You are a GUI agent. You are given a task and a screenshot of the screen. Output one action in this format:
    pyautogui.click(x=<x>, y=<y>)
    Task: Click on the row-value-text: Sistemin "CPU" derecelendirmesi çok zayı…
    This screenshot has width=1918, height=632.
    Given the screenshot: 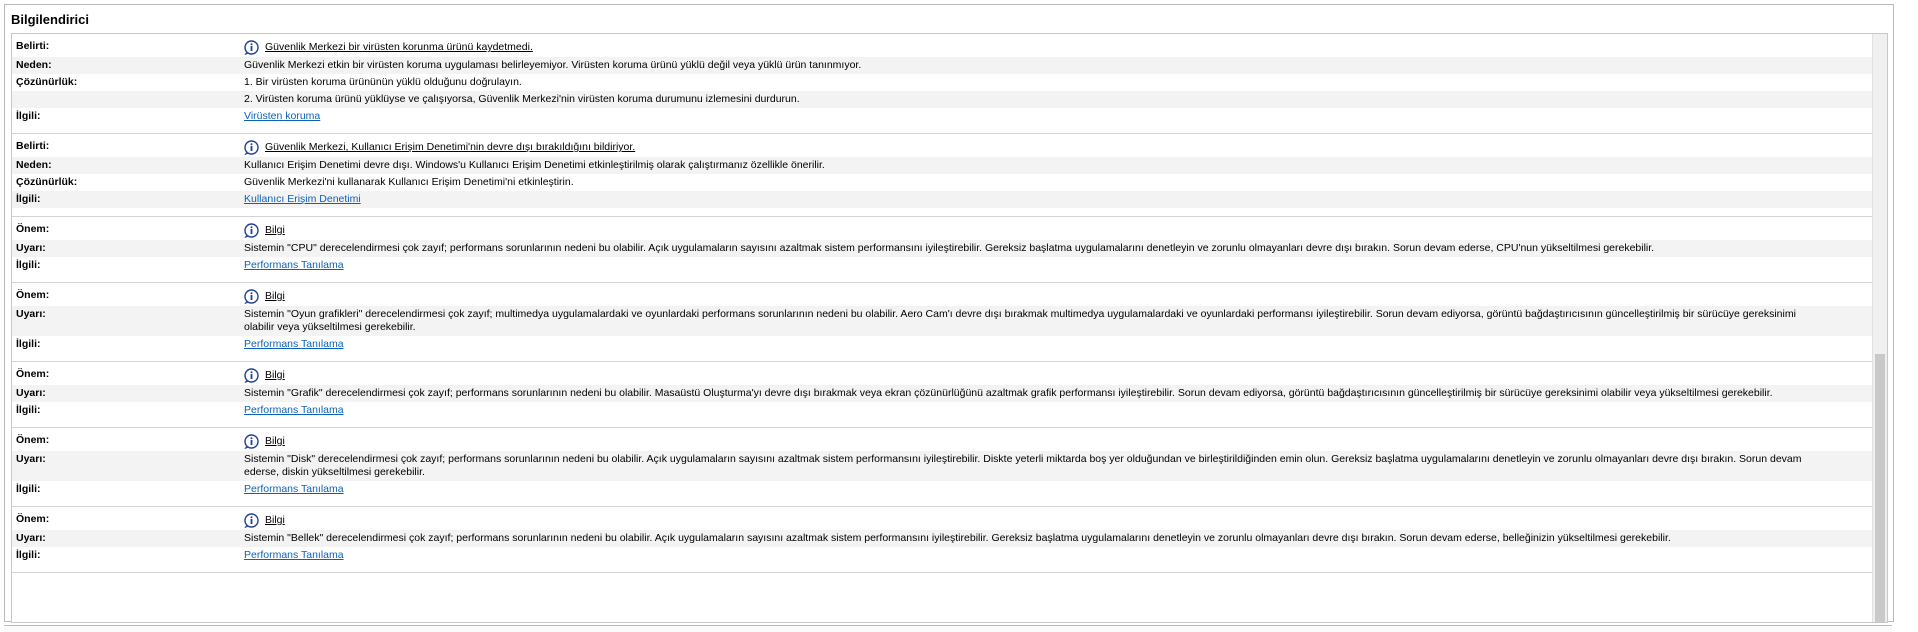 What is the action you would take?
    pyautogui.click(x=949, y=248)
    